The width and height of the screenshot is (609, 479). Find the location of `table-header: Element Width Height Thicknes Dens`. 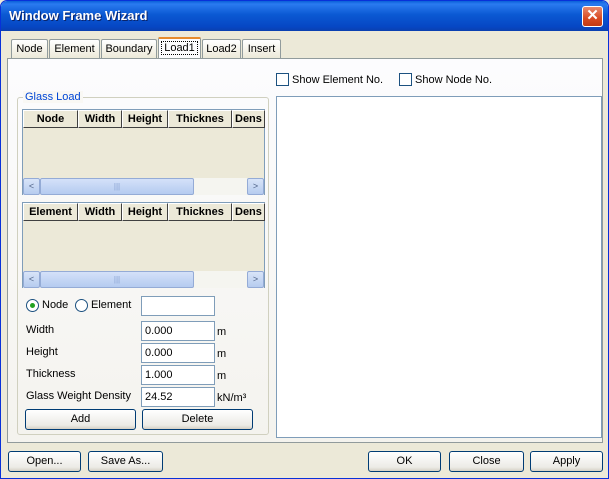

table-header: Element Width Height Thicknes Dens is located at coordinates (144, 212).